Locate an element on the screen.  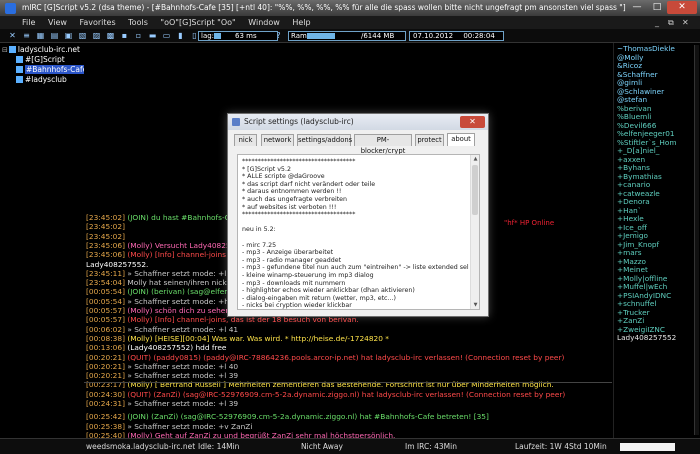
chat-line: [00:13:06] (Lady408257552) hdd free is located at coordinates (348, 347).